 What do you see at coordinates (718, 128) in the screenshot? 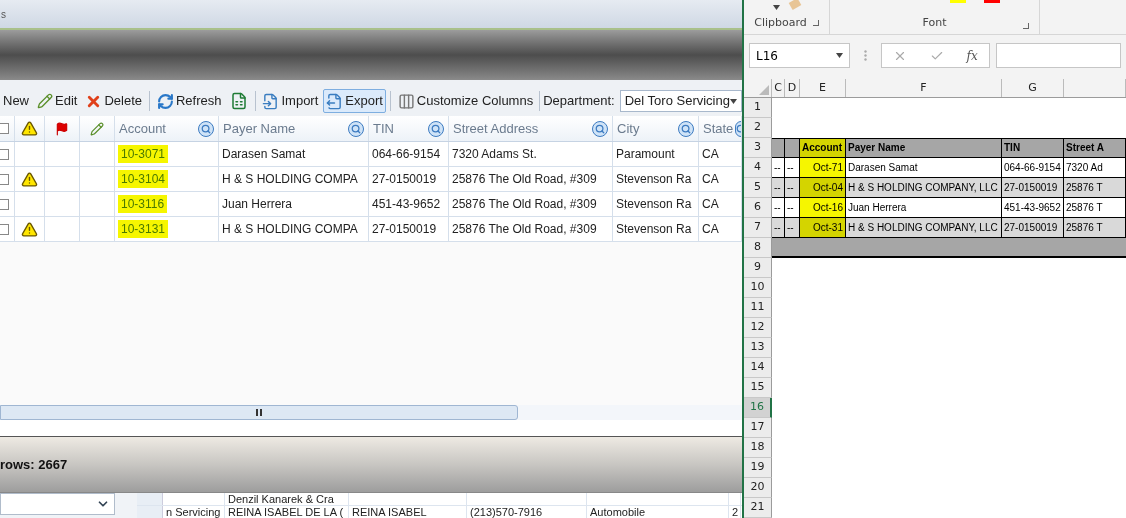
I see `column-header: State` at bounding box center [718, 128].